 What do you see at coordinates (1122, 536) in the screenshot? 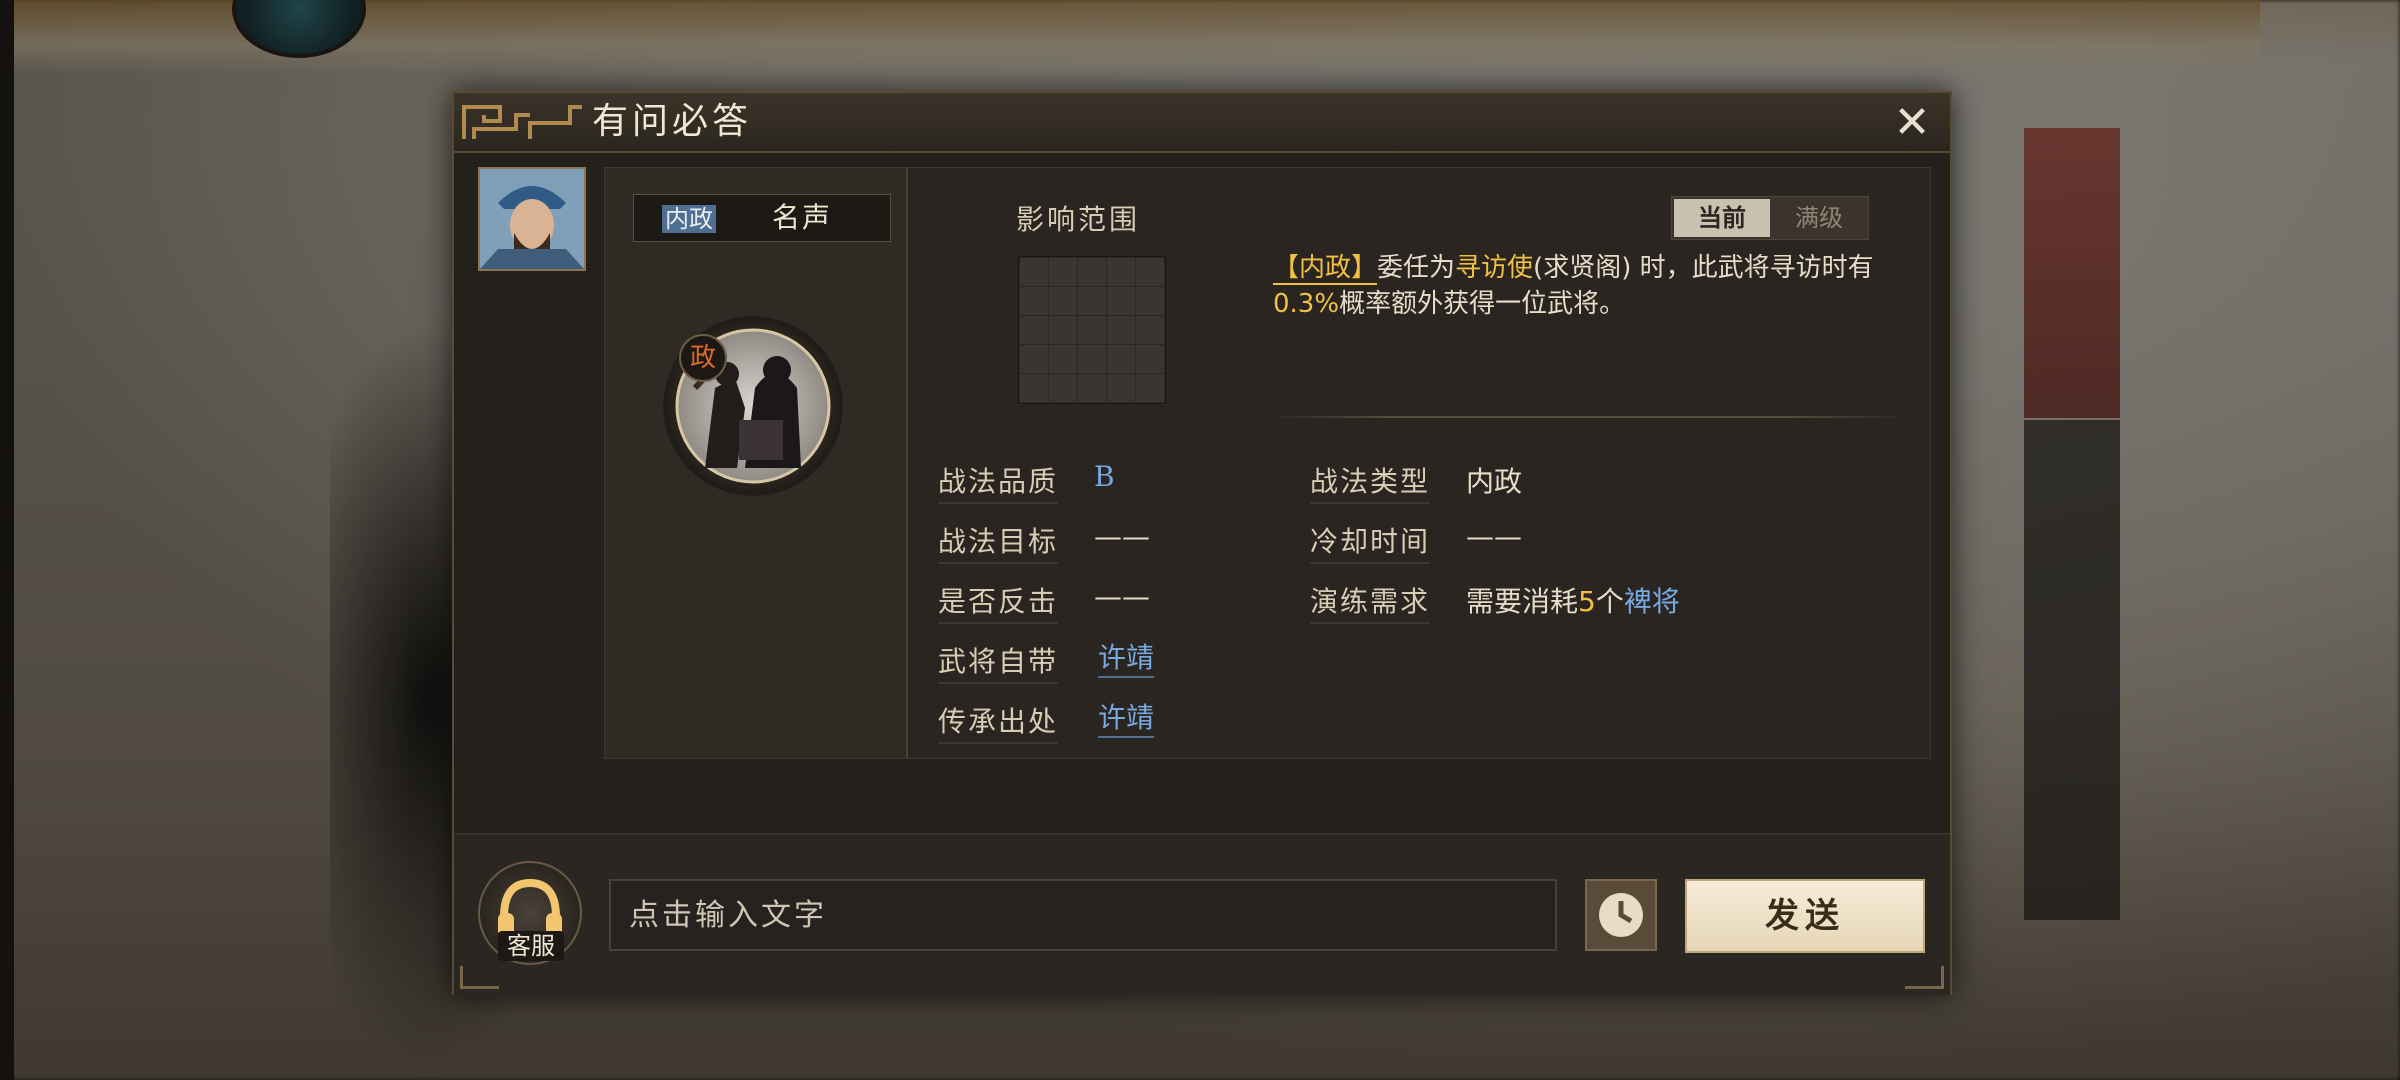
I see `target-value: ——` at bounding box center [1122, 536].